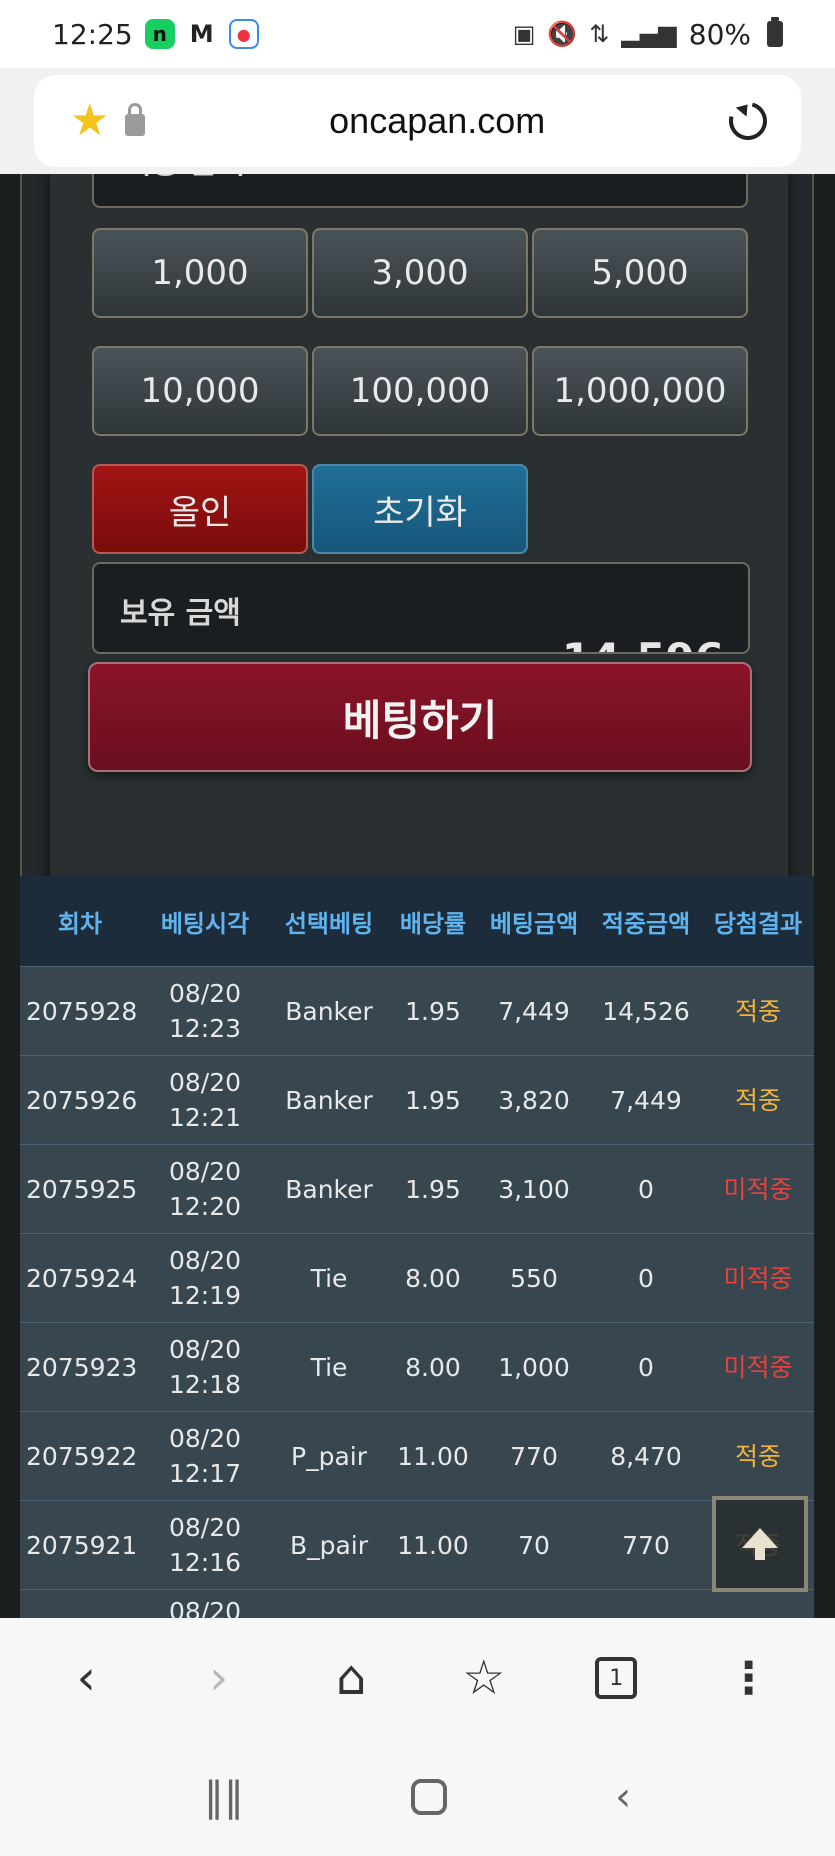 The image size is (835, 1856). Describe the element at coordinates (82, 1545) in the screenshot. I see `cell-round: 2075921` at that location.